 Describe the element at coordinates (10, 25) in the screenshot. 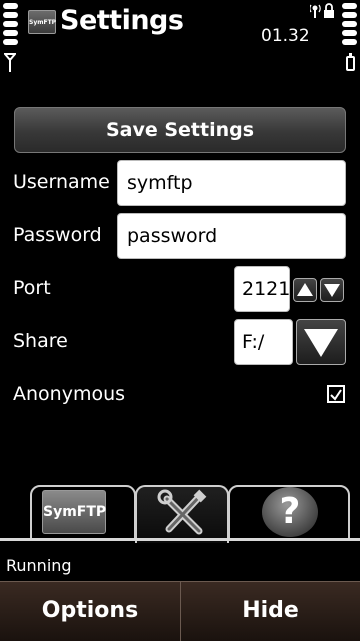

I see `signal-strength-indicator` at that location.